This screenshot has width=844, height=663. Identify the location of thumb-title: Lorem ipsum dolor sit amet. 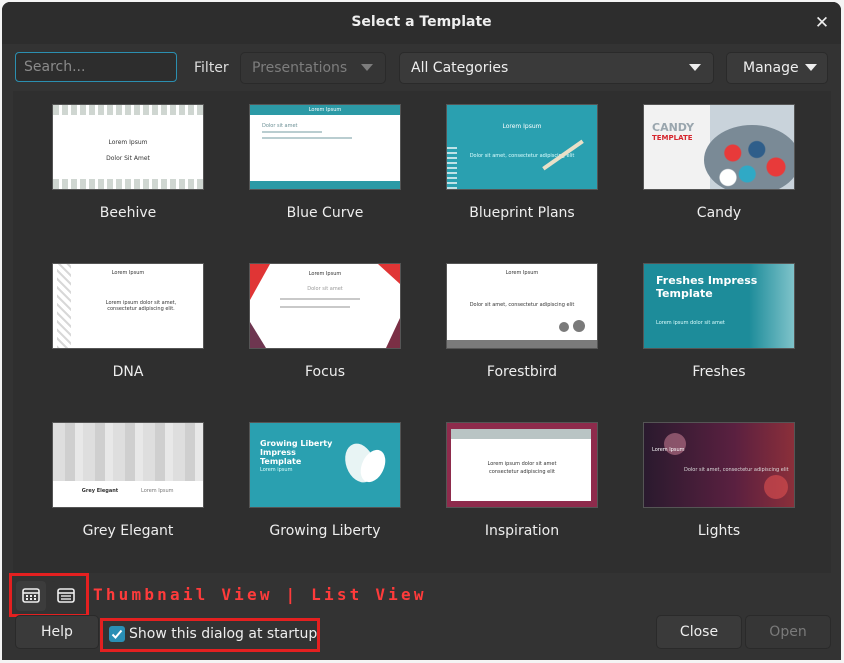
(522, 464).